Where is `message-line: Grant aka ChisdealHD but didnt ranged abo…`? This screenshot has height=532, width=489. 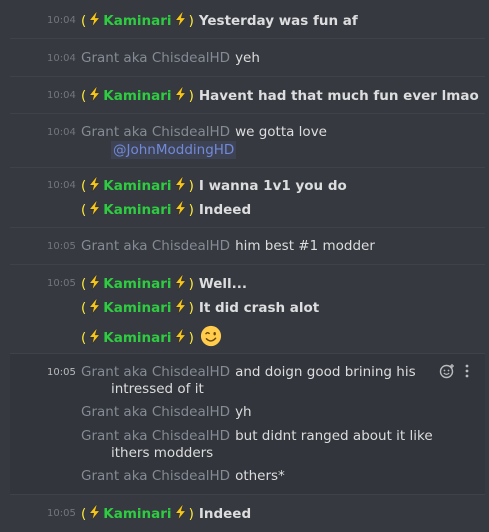 message-line: Grant aka ChisdealHD but didnt ranged abo… is located at coordinates (249, 436).